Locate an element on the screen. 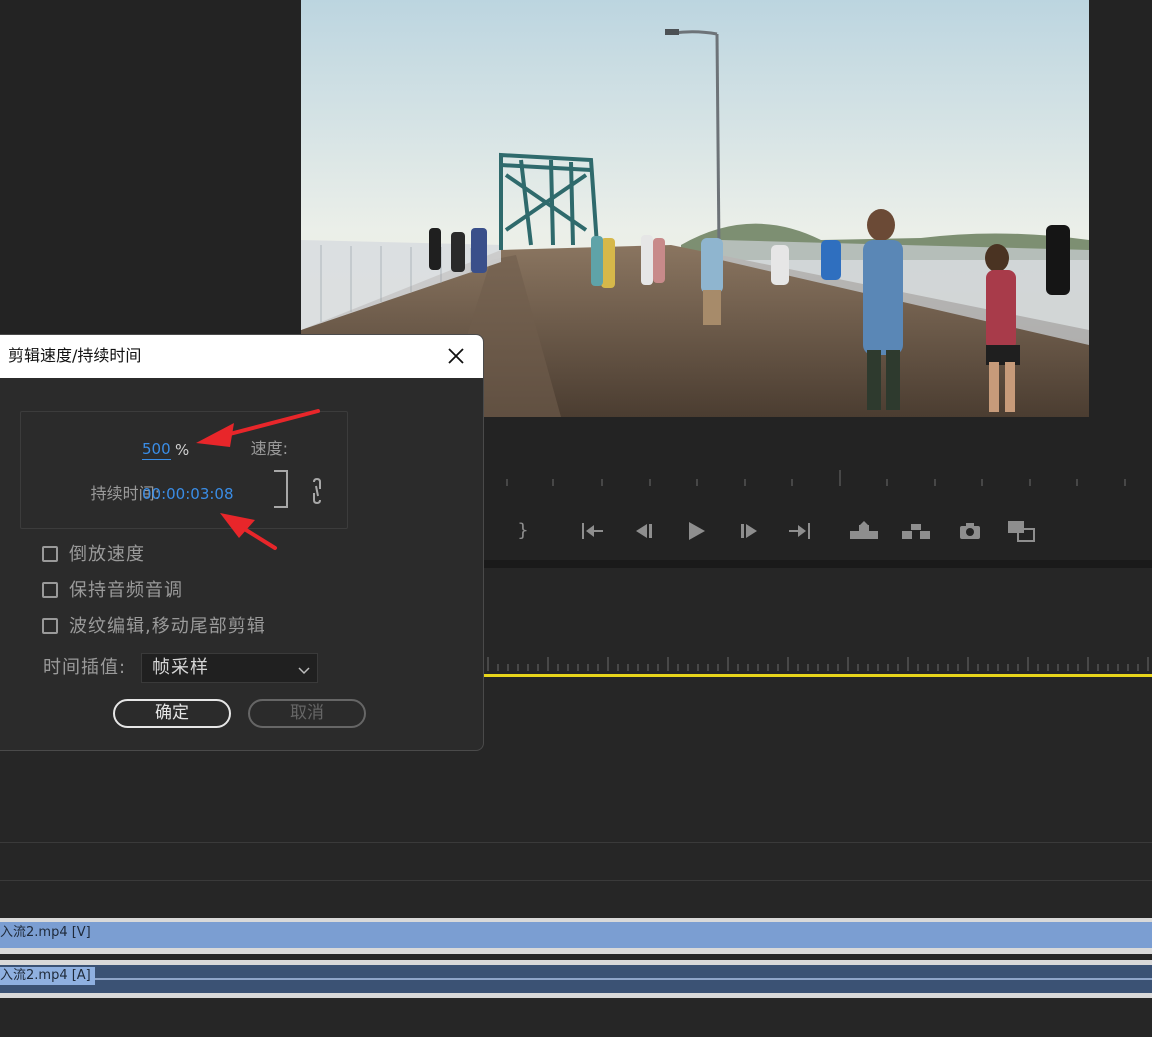 The image size is (1152, 1037). play-icon is located at coordinates (696, 531).